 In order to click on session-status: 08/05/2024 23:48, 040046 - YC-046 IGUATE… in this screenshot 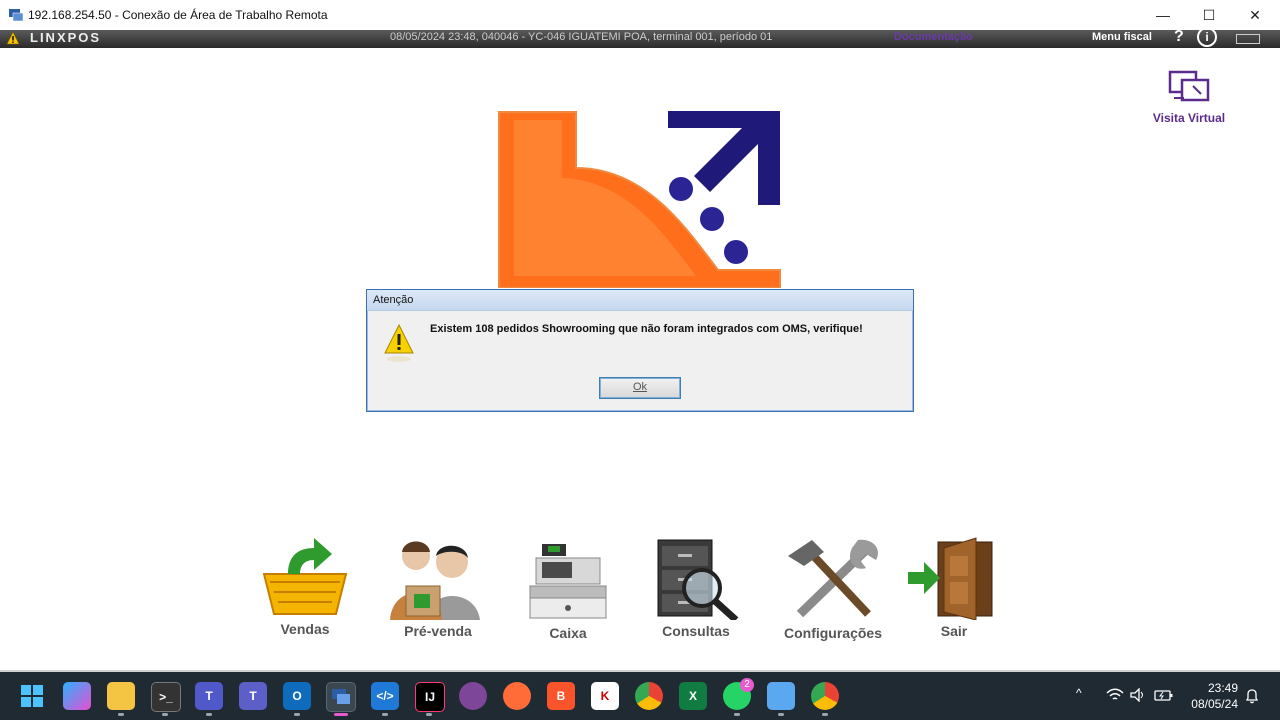, I will do `click(581, 37)`.